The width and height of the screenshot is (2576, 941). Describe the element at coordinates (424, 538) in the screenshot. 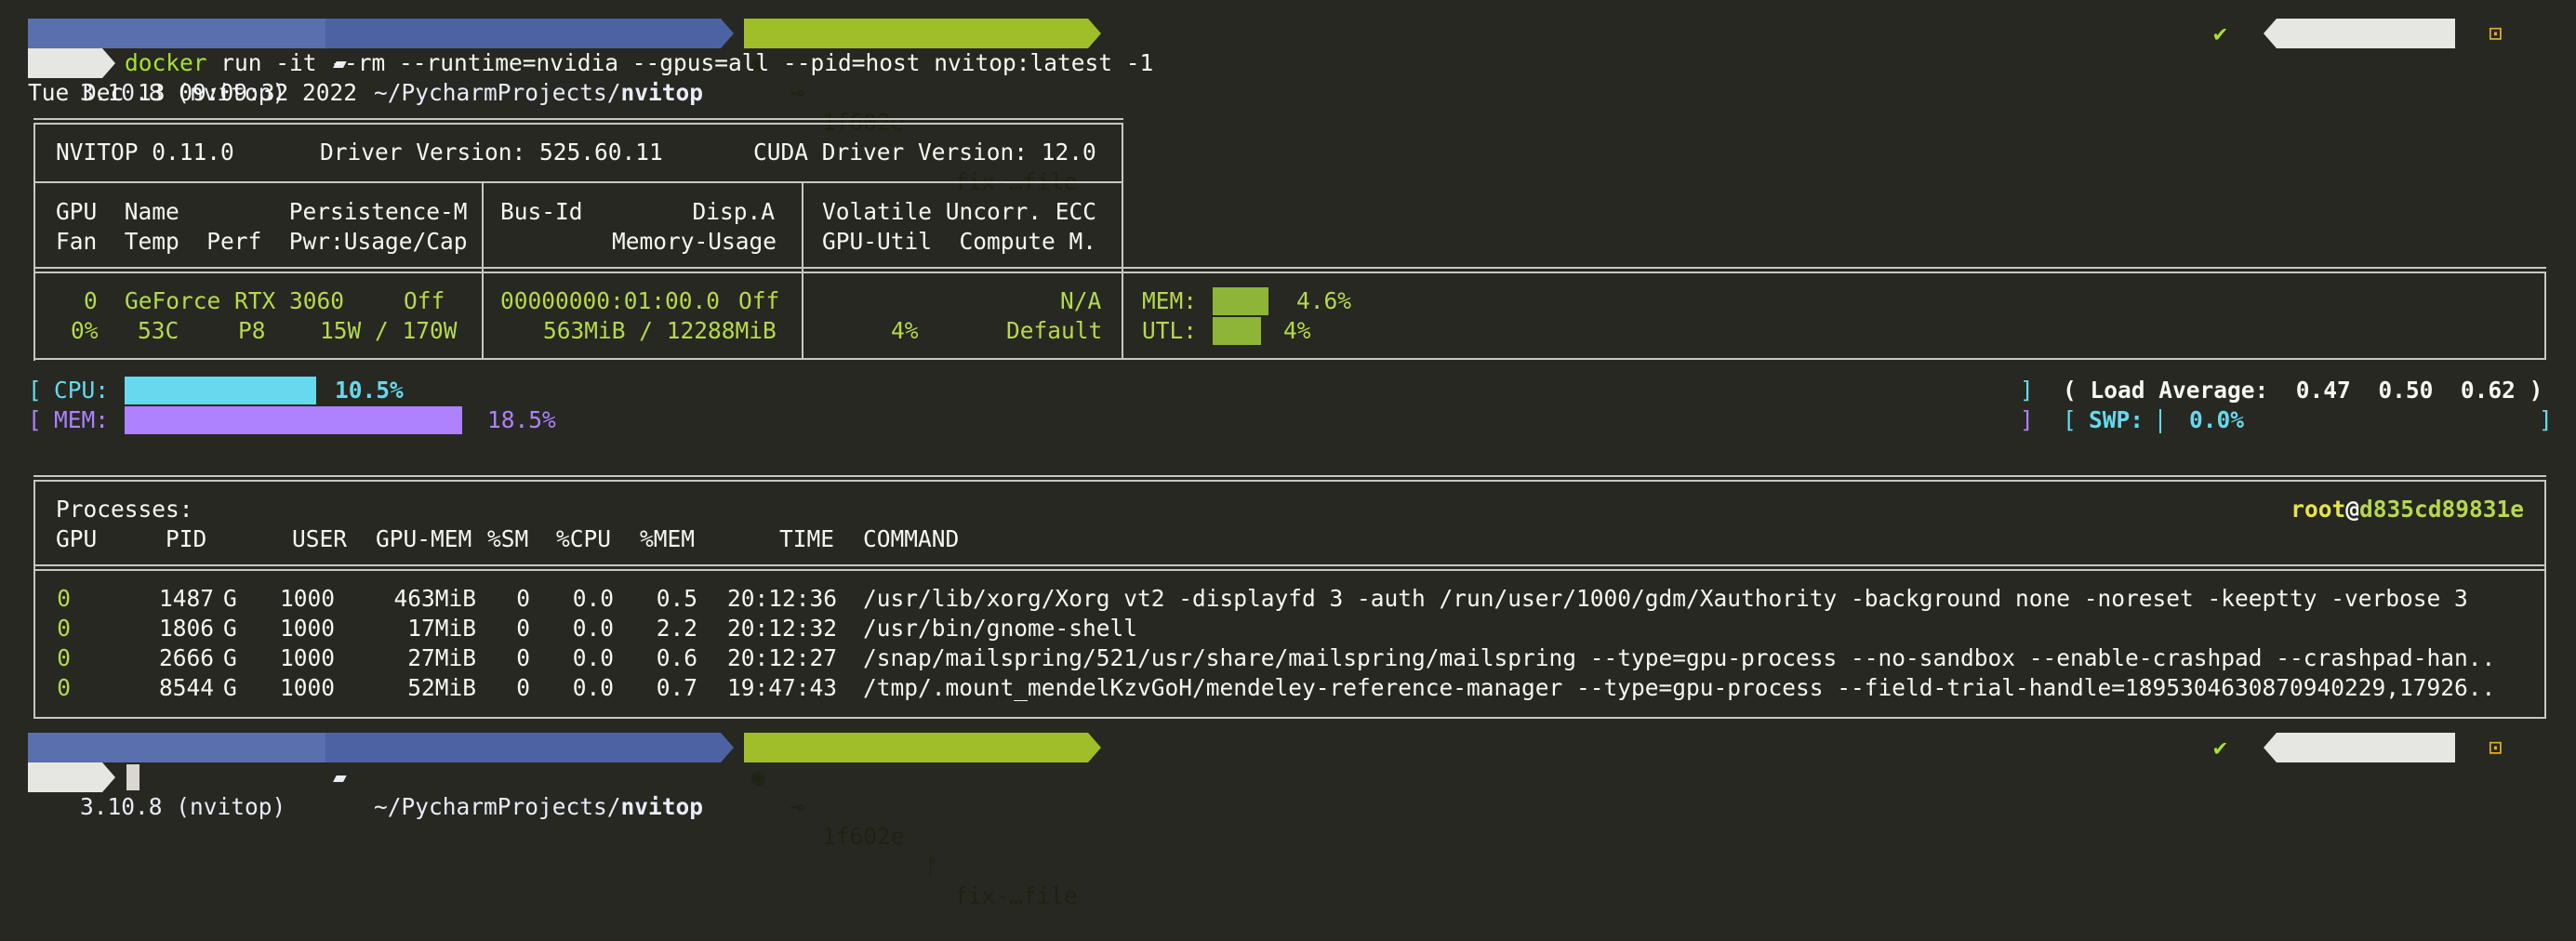

I see `col-gpu-mem: GPU-MEM` at that location.